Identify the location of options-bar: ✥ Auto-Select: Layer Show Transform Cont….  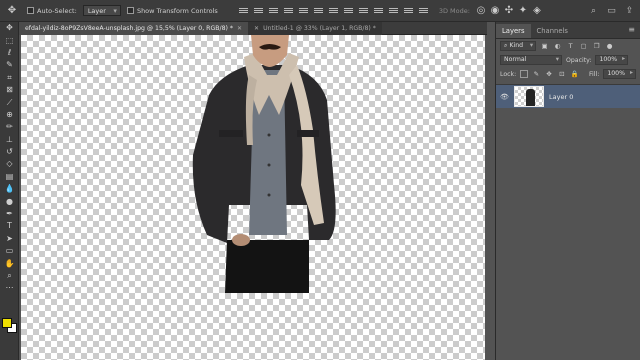
(320, 11).